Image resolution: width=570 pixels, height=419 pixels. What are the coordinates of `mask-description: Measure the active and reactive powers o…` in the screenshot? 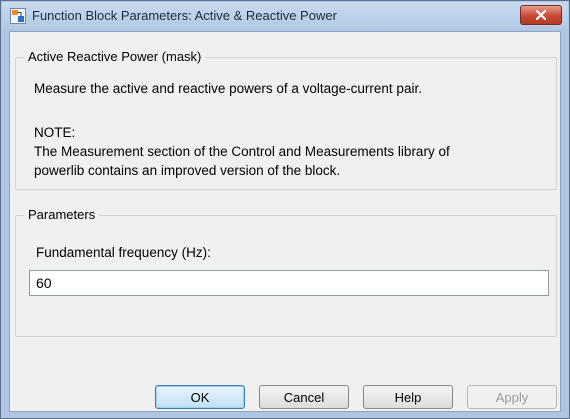 It's located at (228, 88).